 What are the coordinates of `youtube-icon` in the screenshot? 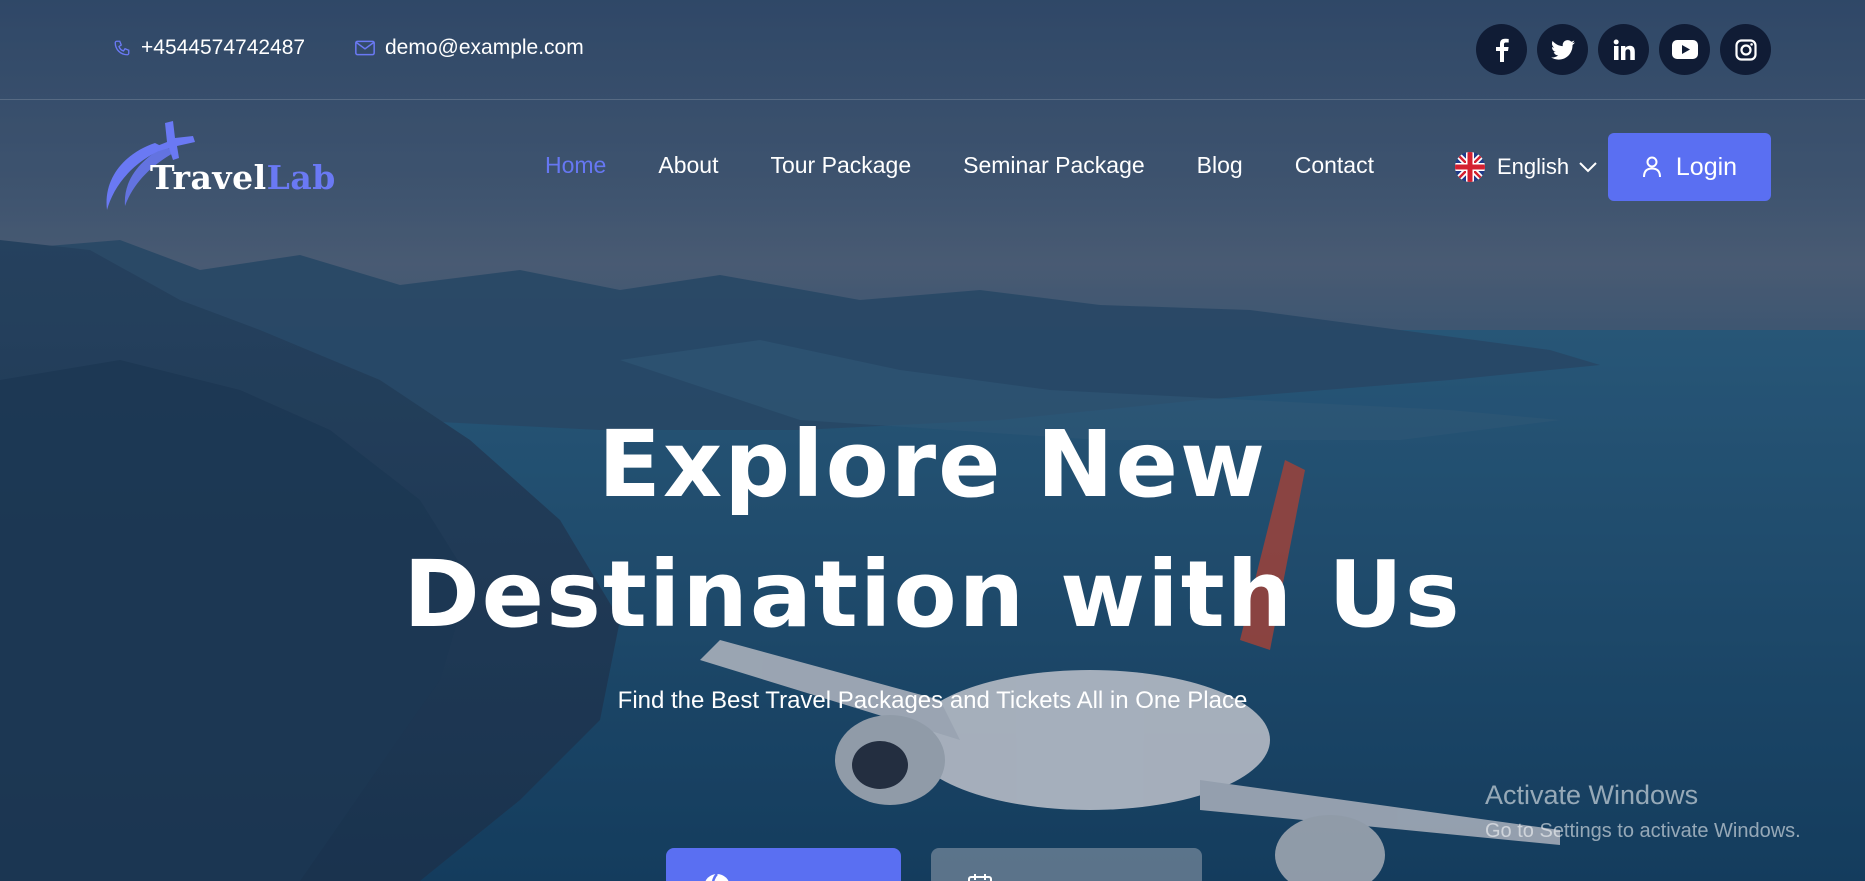 It's located at (1684, 49).